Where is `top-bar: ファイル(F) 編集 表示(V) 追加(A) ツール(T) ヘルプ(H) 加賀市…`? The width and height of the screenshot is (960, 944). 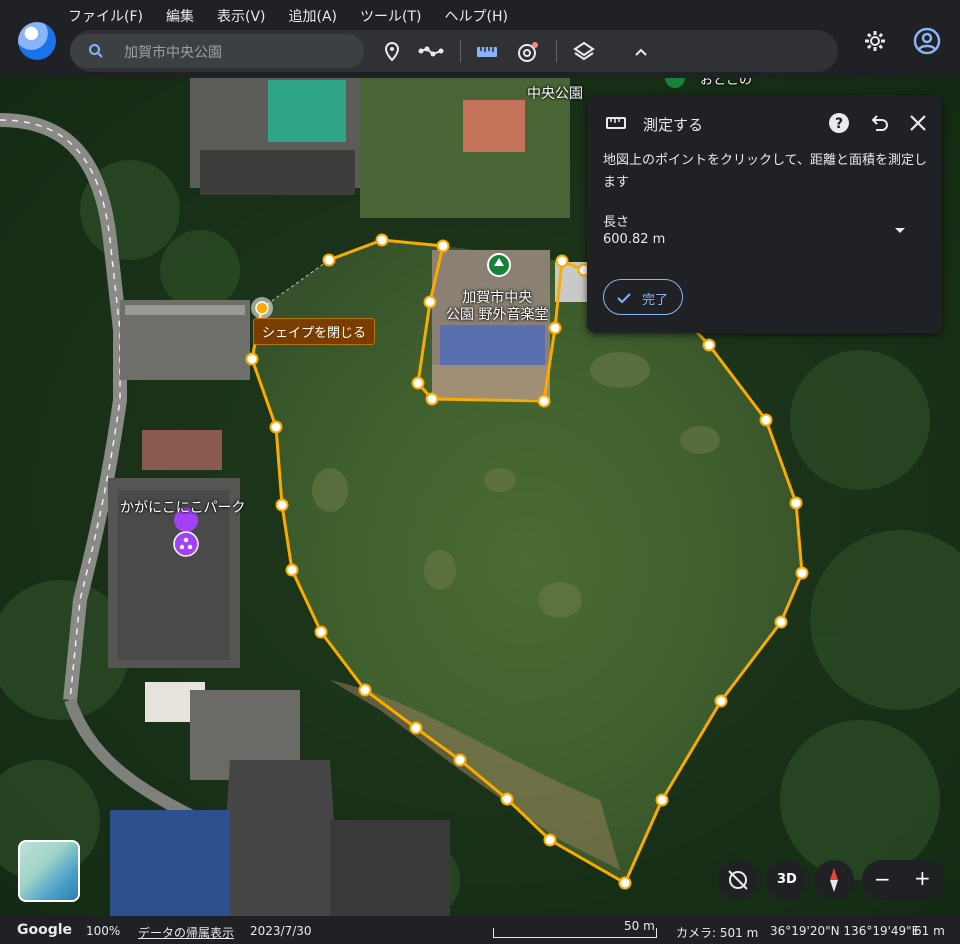
top-bar: ファイル(F) 編集 表示(V) 追加(A) ツール(T) ヘルプ(H) 加賀市… is located at coordinates (480, 39).